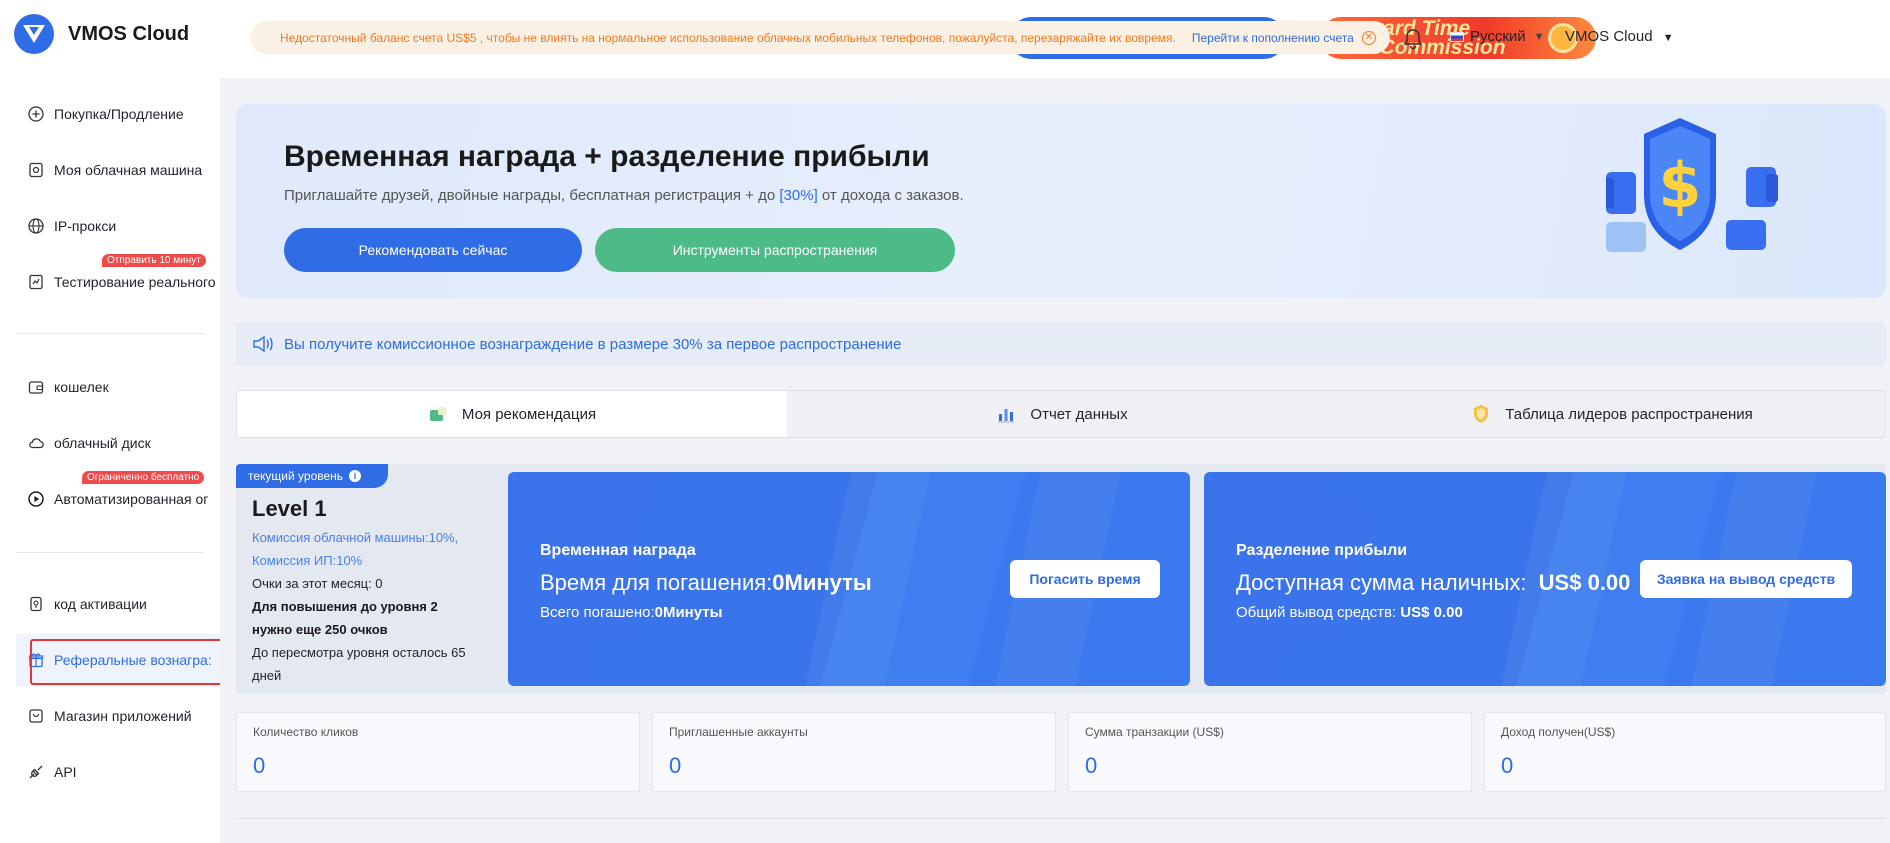 The width and height of the screenshot is (1890, 843). Describe the element at coordinates (1746, 579) in the screenshot. I see `withdraw-request-button: Заявка на вывод средств` at that location.